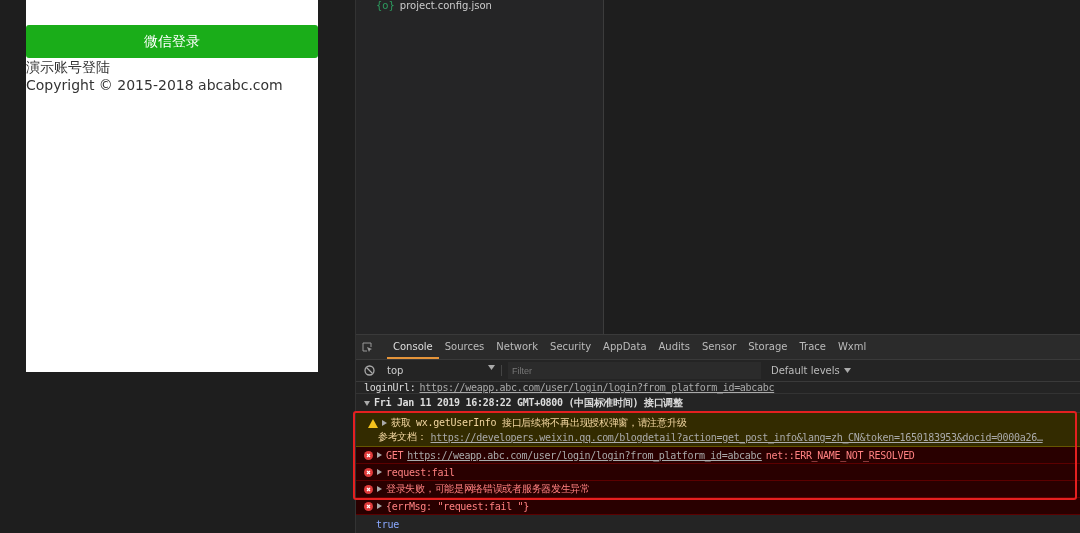 The width and height of the screenshot is (1080, 533). I want to click on file-item: {o} project.config.json, so click(434, 6).